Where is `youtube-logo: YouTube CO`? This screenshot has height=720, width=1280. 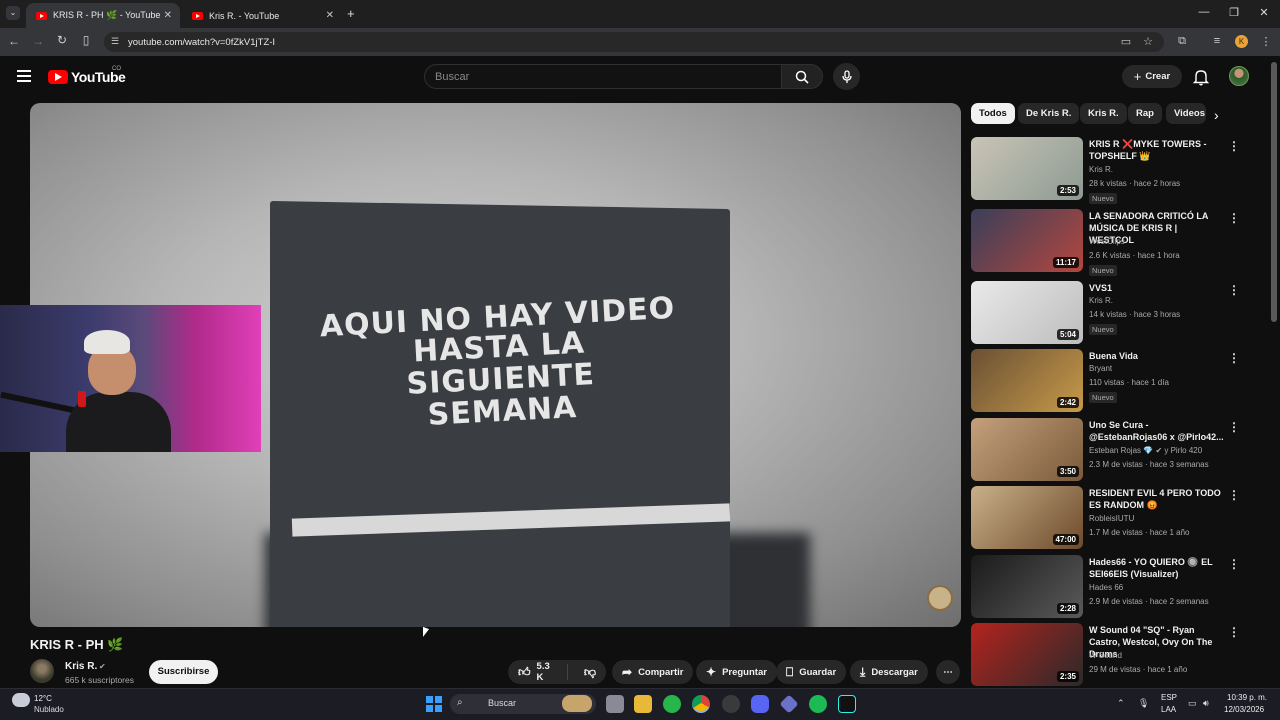 youtube-logo: YouTube CO is located at coordinates (87, 75).